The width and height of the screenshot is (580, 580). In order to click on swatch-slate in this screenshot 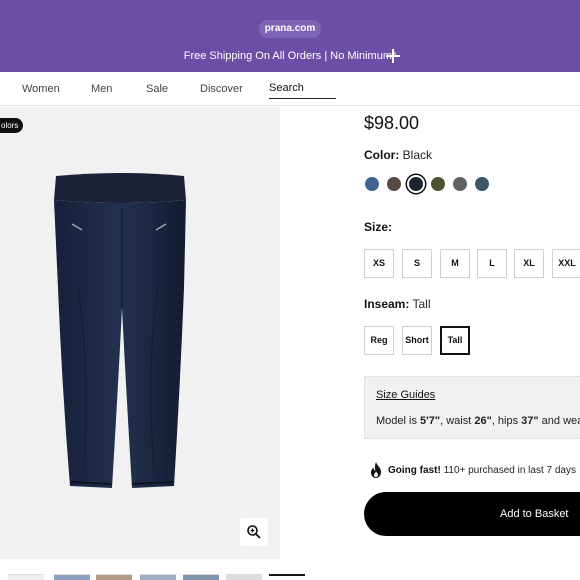, I will do `click(482, 184)`.